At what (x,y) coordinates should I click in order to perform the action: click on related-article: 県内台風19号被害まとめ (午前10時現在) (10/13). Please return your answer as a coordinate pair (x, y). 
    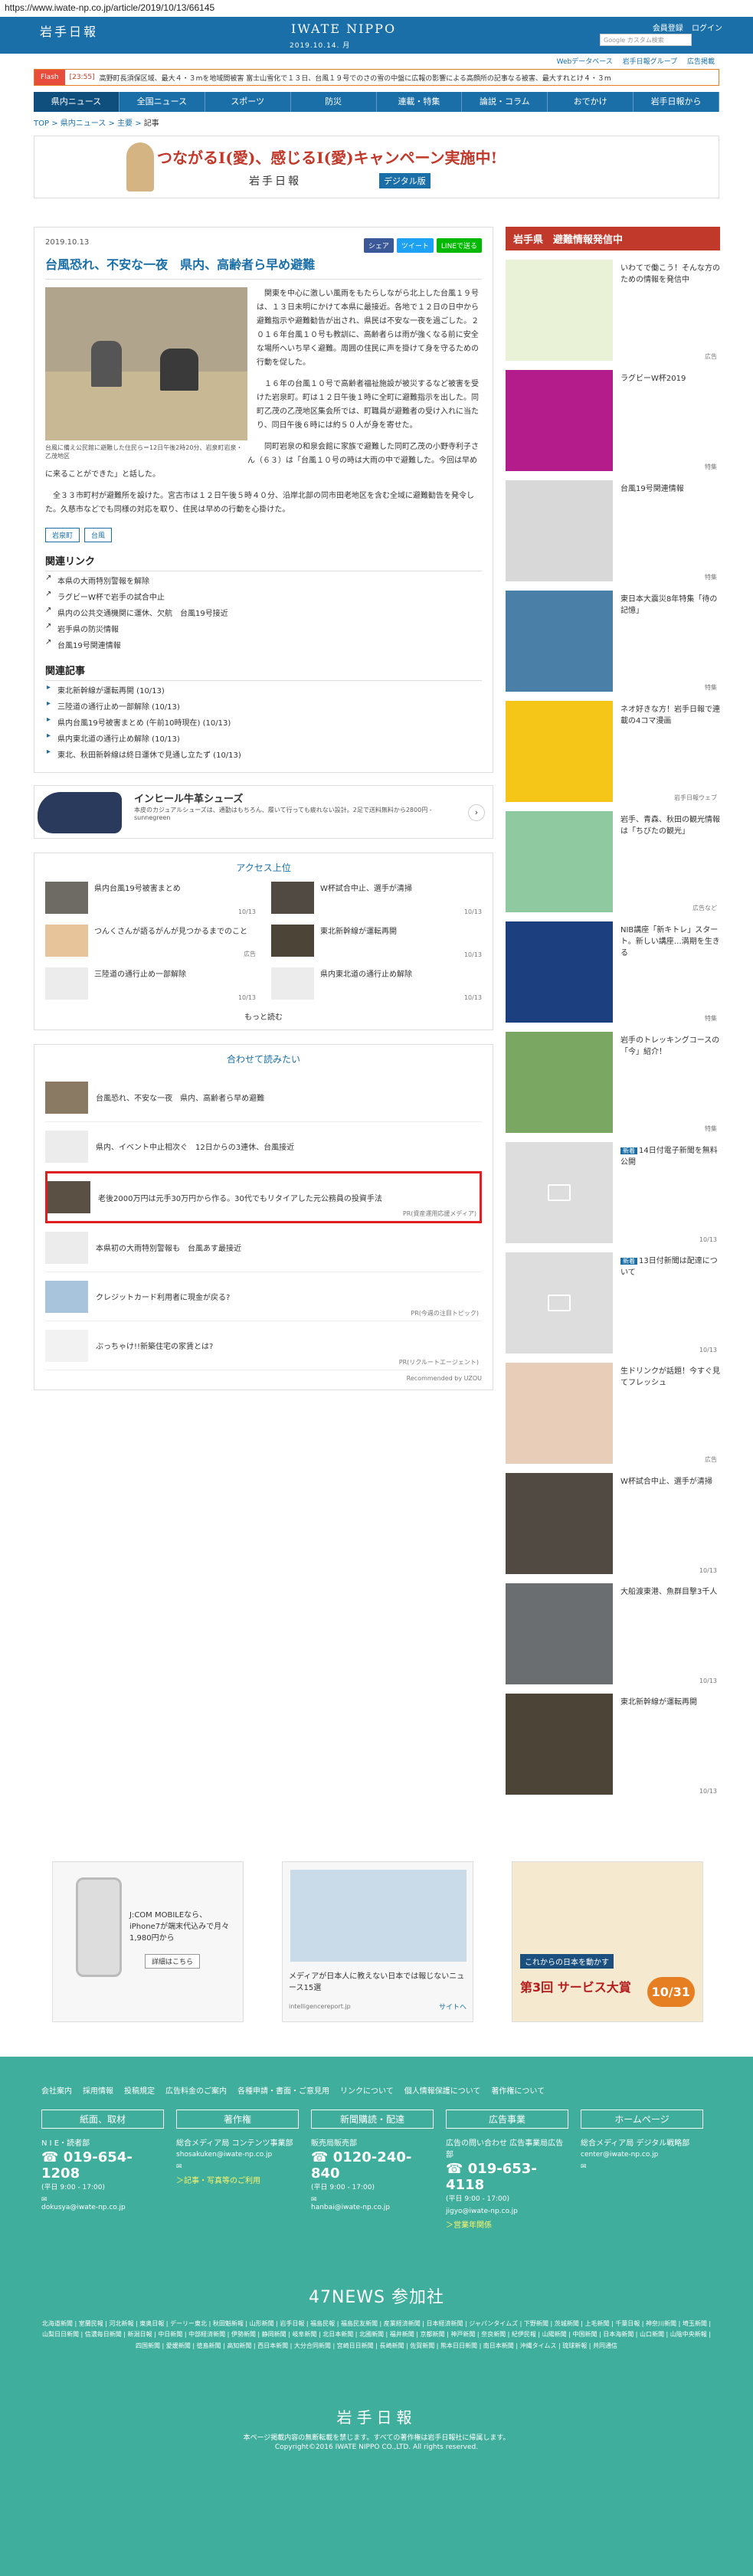
    Looking at the image, I should click on (263, 721).